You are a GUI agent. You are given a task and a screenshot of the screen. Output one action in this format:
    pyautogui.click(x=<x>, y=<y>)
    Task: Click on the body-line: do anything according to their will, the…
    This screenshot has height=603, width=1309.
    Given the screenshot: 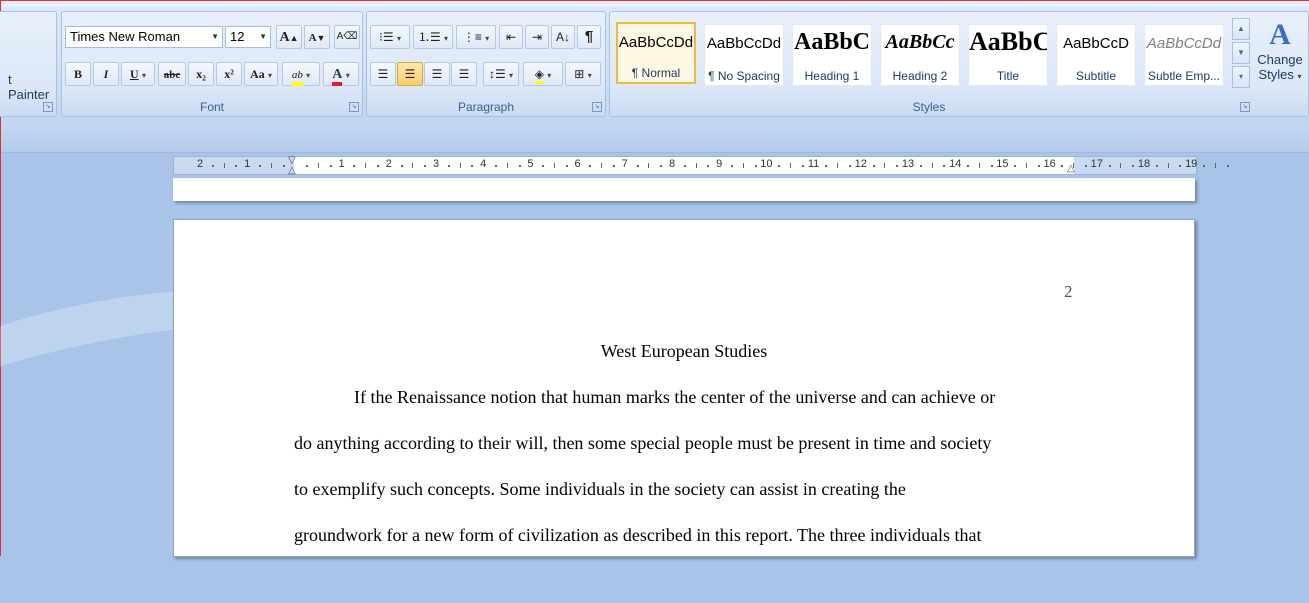 What is the action you would take?
    pyautogui.click(x=643, y=443)
    